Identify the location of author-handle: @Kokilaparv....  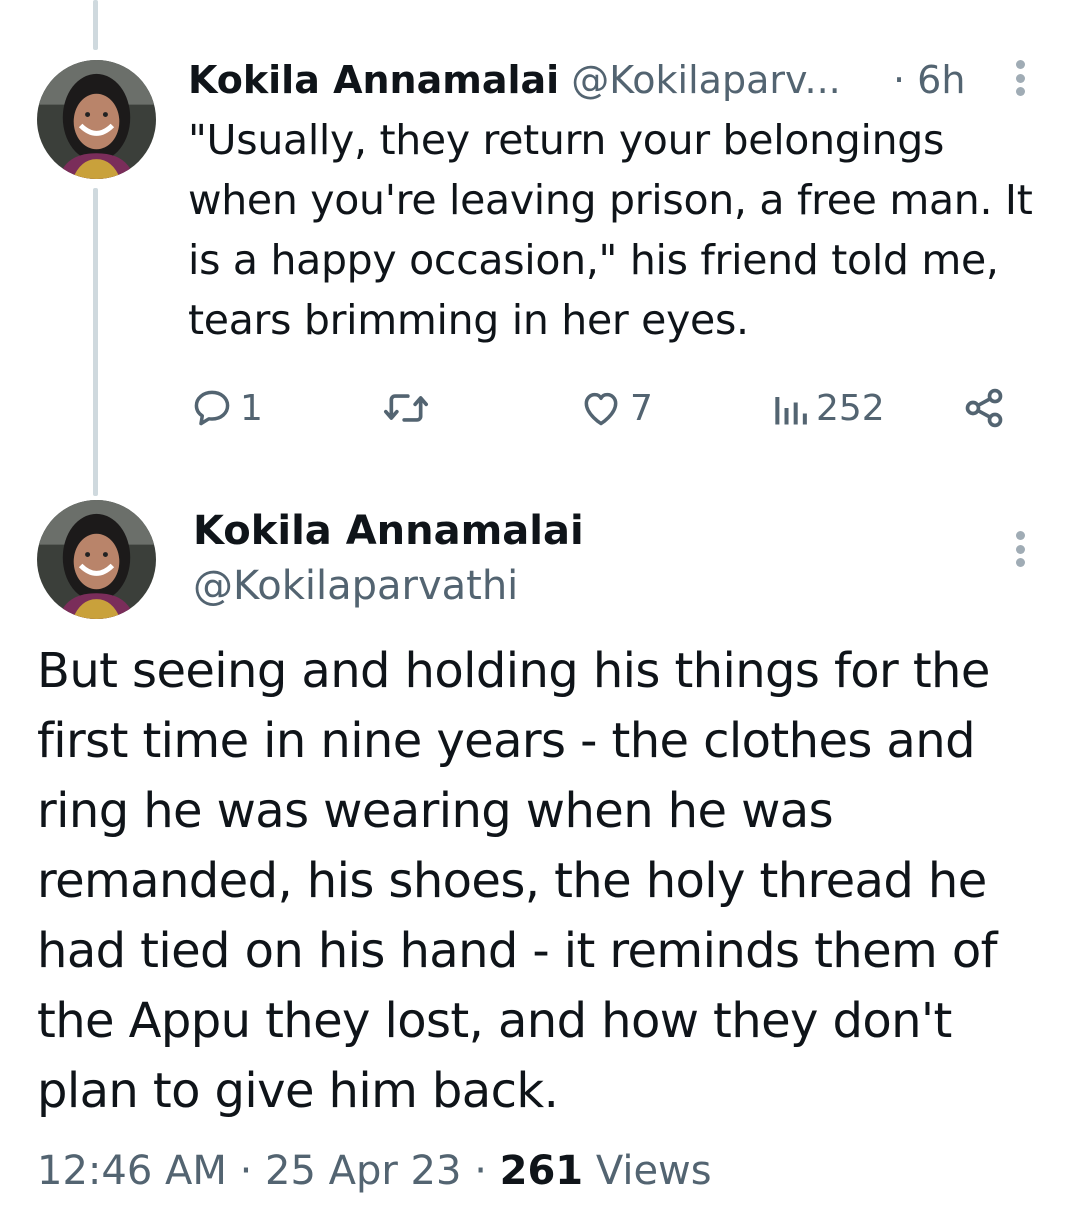
(706, 80).